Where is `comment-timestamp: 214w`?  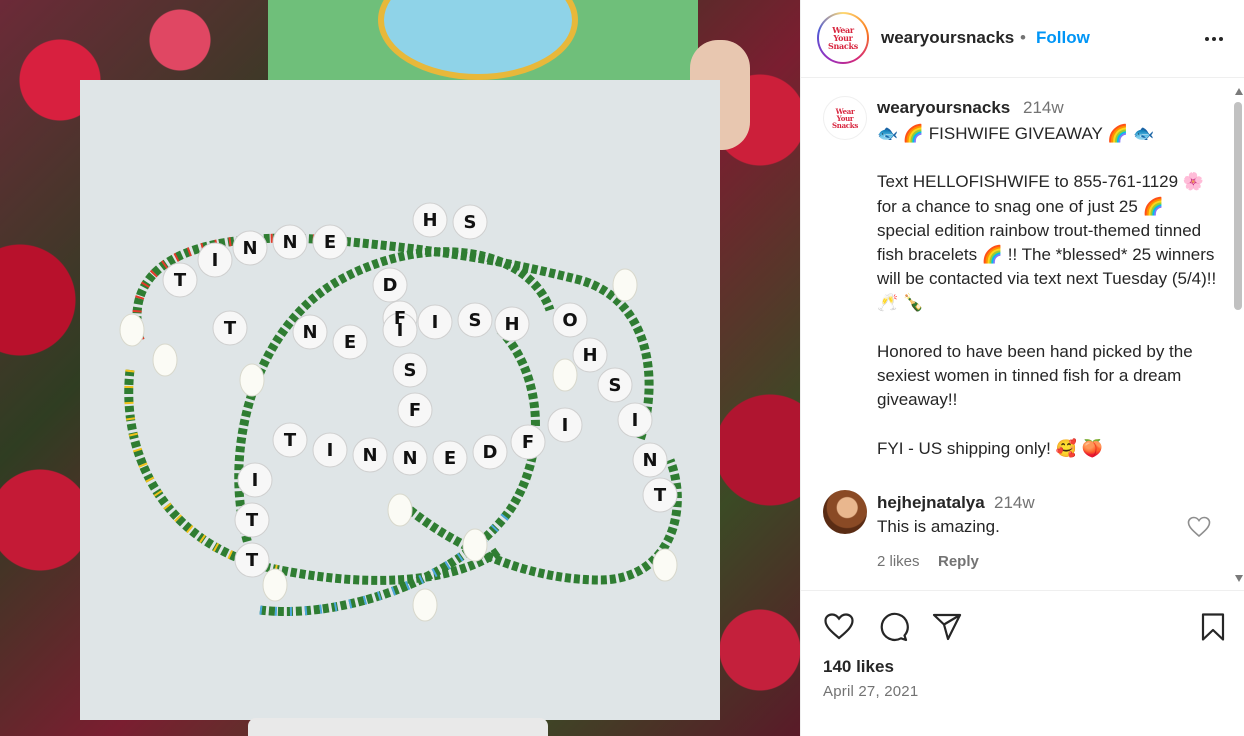
comment-timestamp: 214w is located at coordinates (1014, 503).